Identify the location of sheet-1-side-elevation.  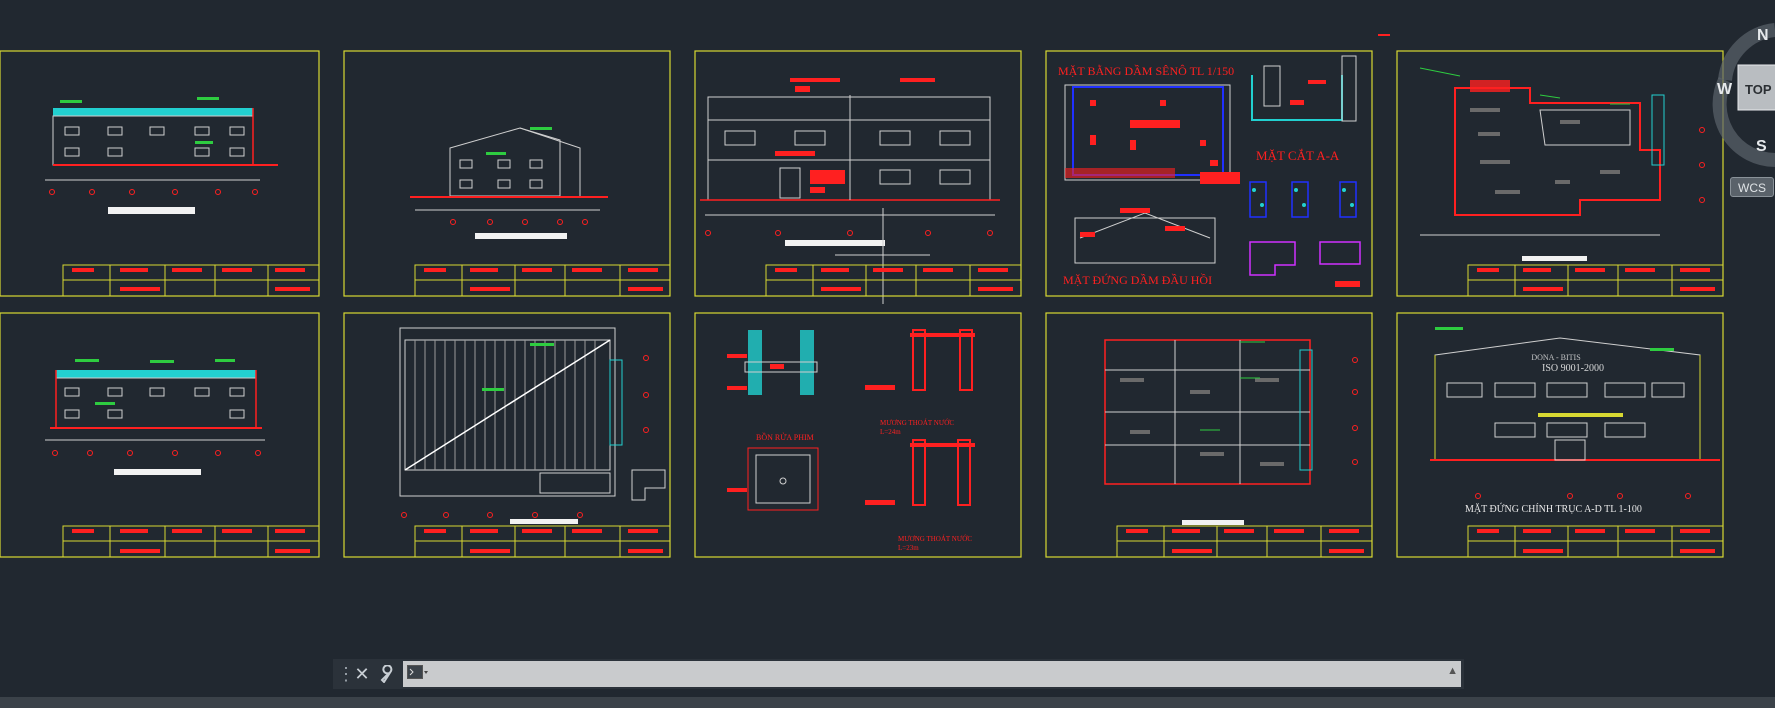
(160, 173).